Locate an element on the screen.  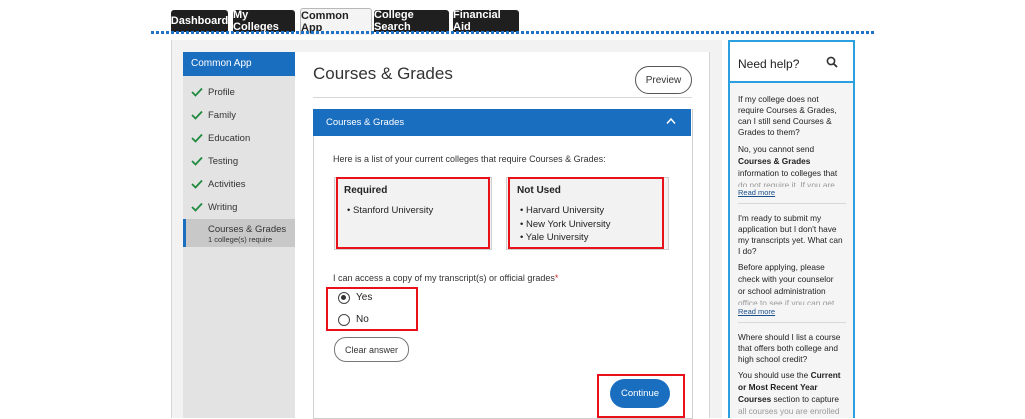
sidebar-item-label: Family is located at coordinates (222, 115).